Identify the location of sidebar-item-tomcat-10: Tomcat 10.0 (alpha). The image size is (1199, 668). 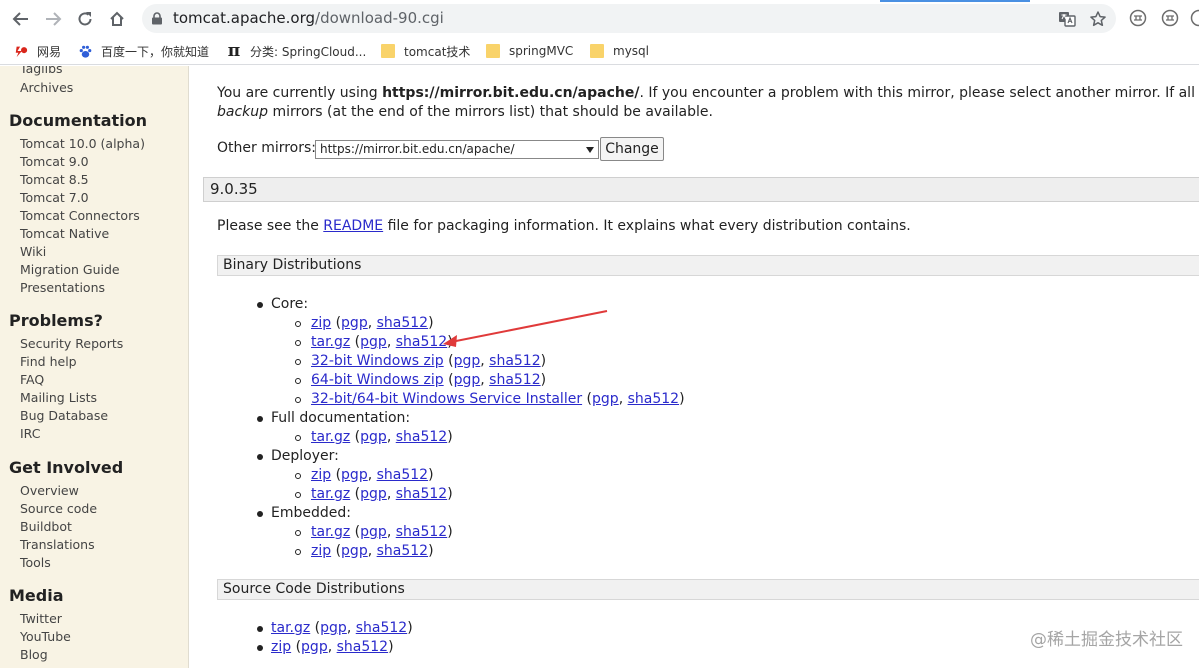
(82, 144).